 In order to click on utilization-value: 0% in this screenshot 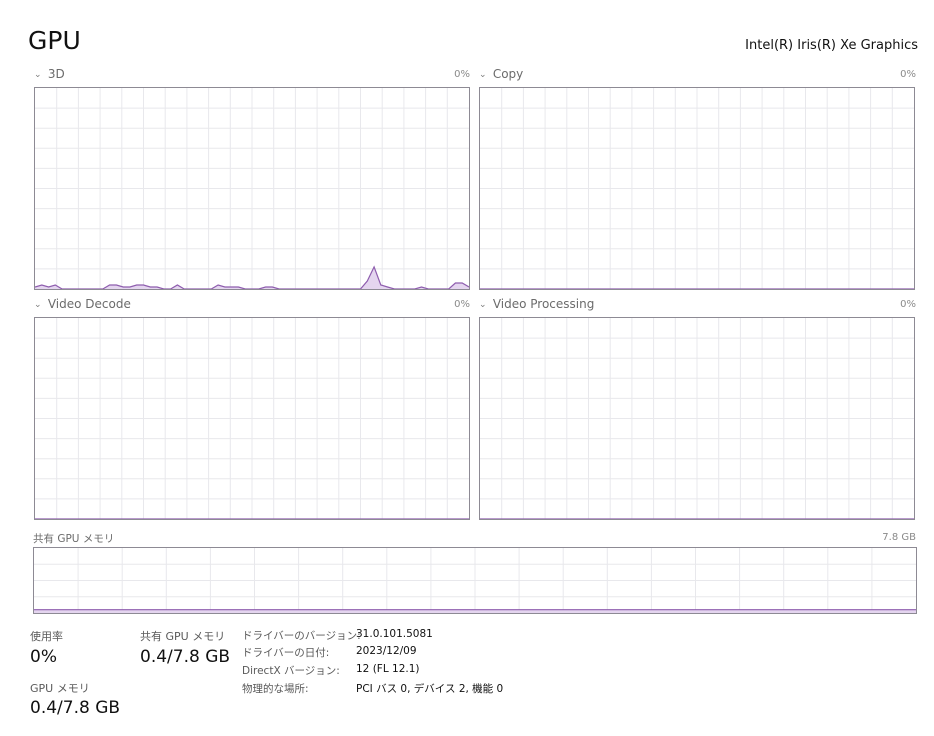, I will do `click(43, 657)`.